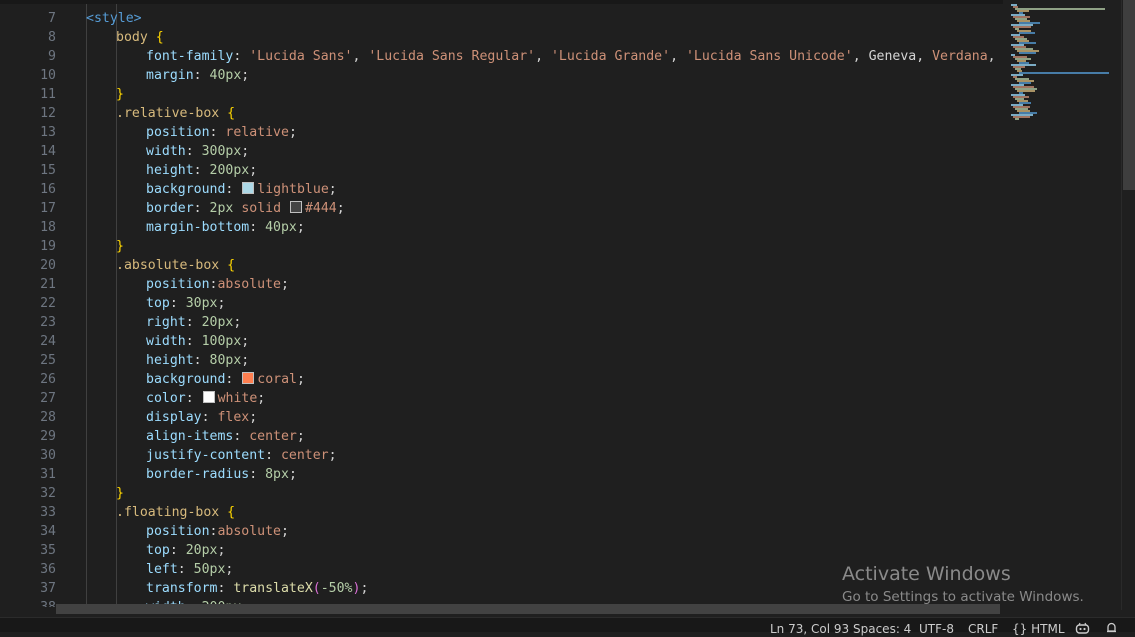 The image size is (1135, 637). What do you see at coordinates (1128, 305) in the screenshot?
I see `vertical-scrollbar` at bounding box center [1128, 305].